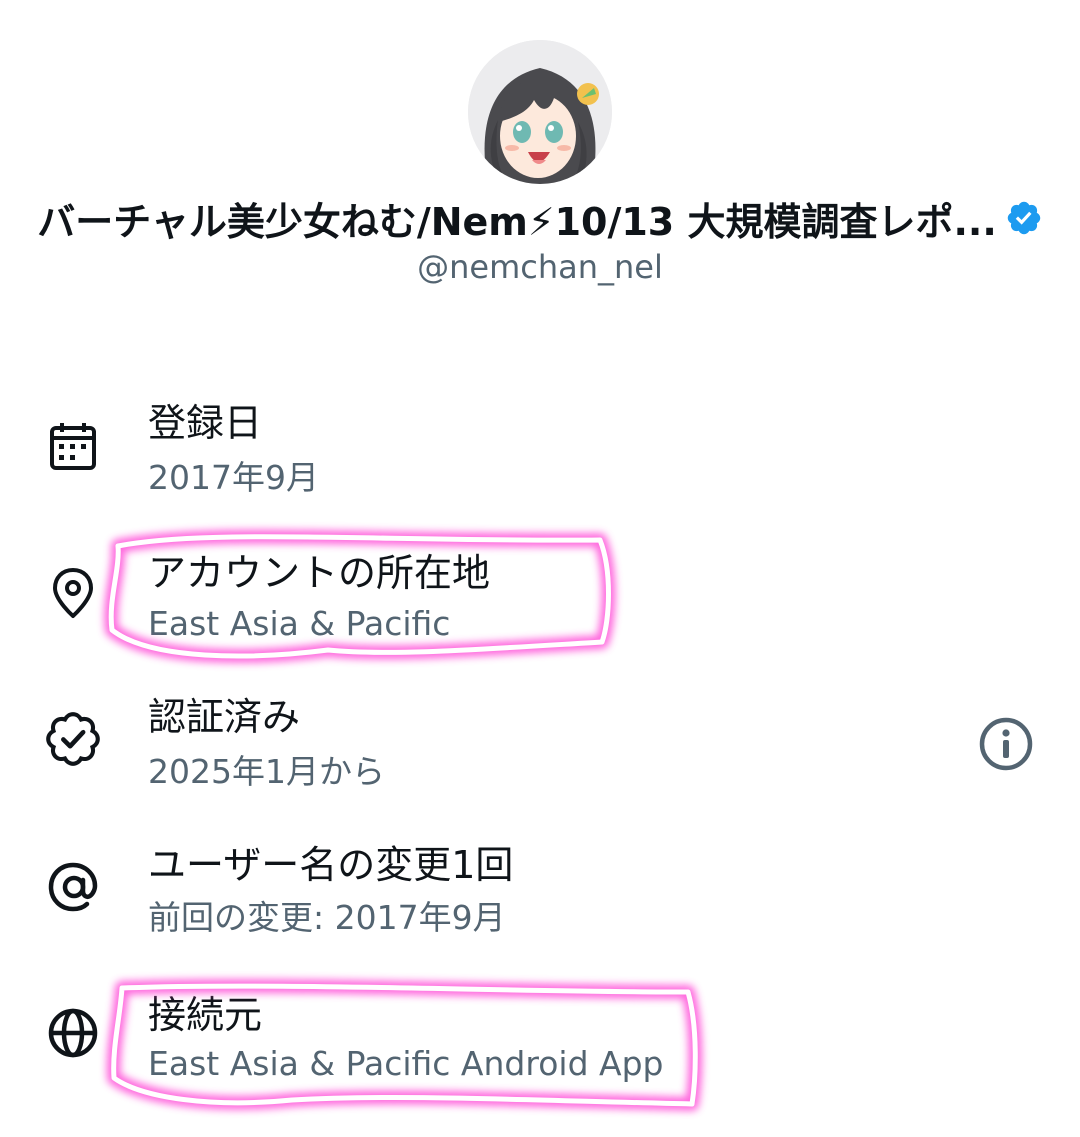  What do you see at coordinates (233, 477) in the screenshot?
I see `row-subtitle: 2017年9月` at bounding box center [233, 477].